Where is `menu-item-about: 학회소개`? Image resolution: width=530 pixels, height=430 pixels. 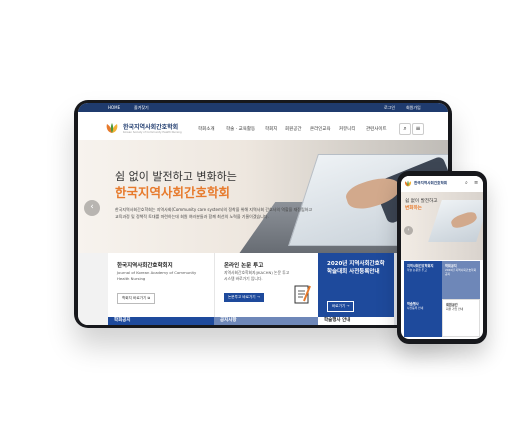 menu-item-about: 학회소개 is located at coordinates (206, 129).